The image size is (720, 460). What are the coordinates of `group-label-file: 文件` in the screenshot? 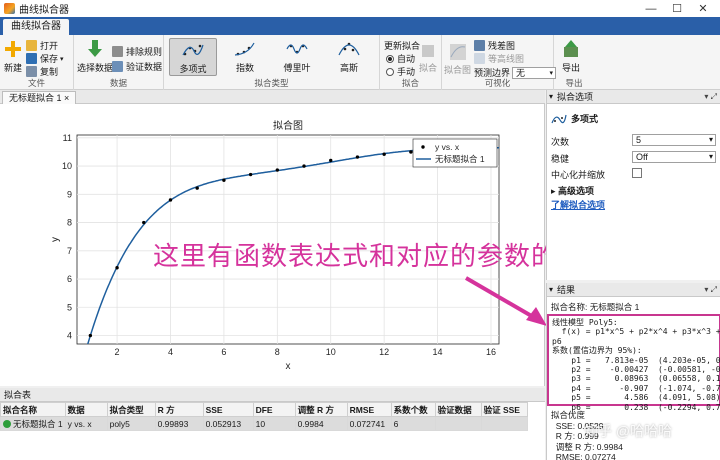 It's located at (36, 83).